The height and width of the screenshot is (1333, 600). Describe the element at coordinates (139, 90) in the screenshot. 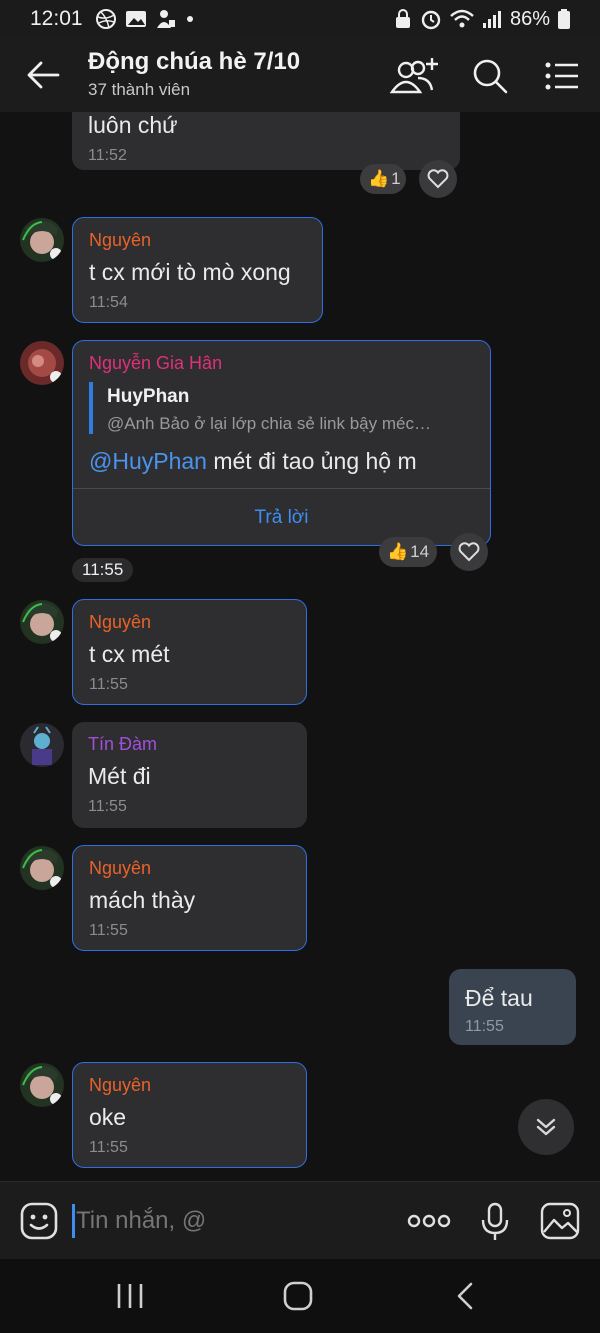

I see `member-count: 37 thành viên` at that location.